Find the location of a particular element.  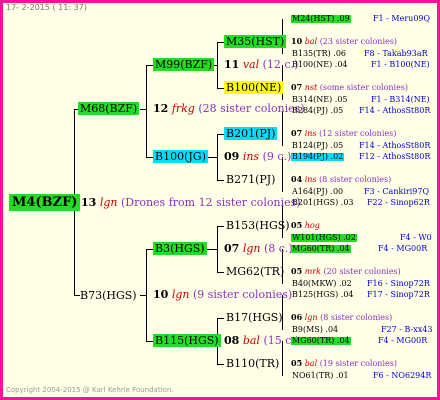

grandparent-info: 09 ins (9 c.) is located at coordinates (257, 156).